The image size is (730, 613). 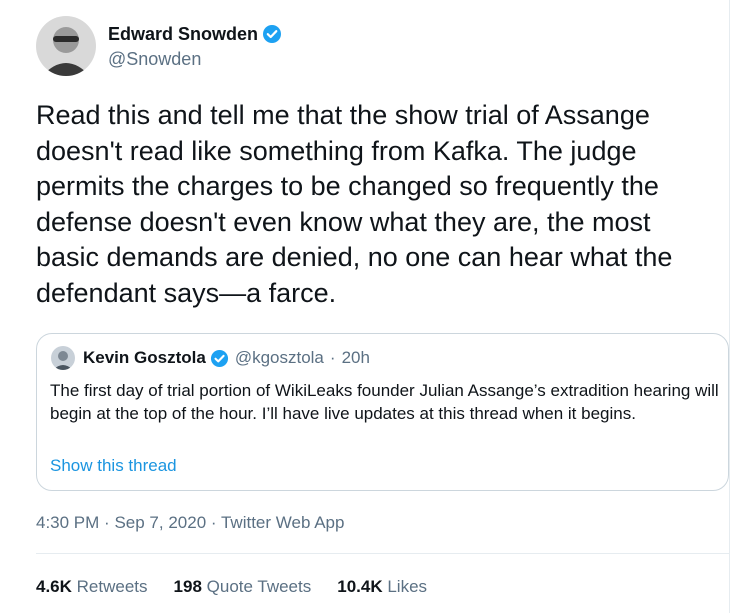 I want to click on divider, so click(x=383, y=553).